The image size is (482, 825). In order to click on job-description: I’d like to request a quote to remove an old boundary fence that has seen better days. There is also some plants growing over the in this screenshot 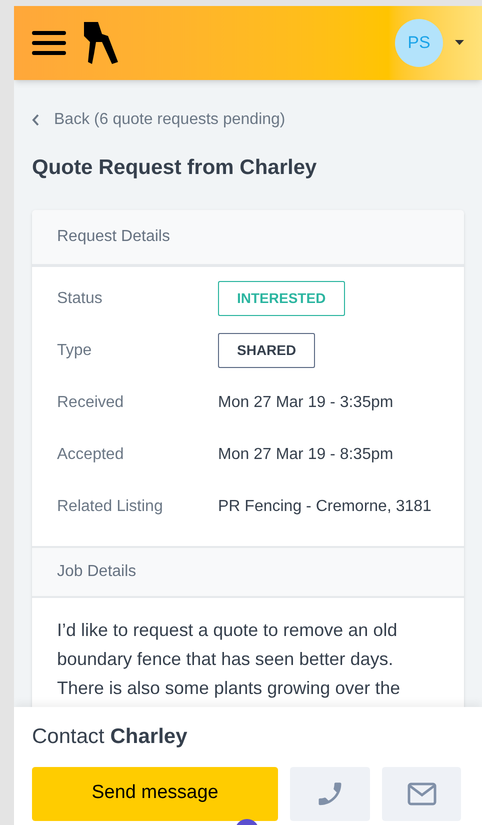, I will do `click(229, 659)`.